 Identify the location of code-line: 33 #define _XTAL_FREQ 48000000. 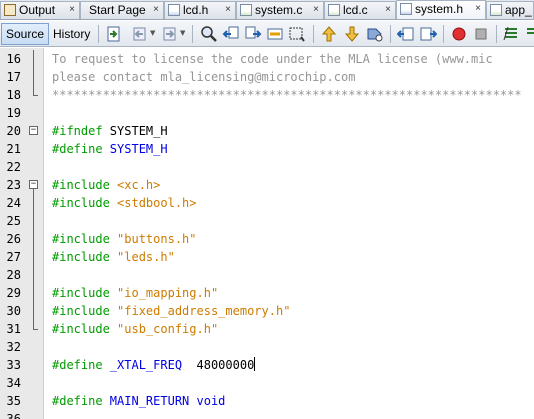
(267, 365).